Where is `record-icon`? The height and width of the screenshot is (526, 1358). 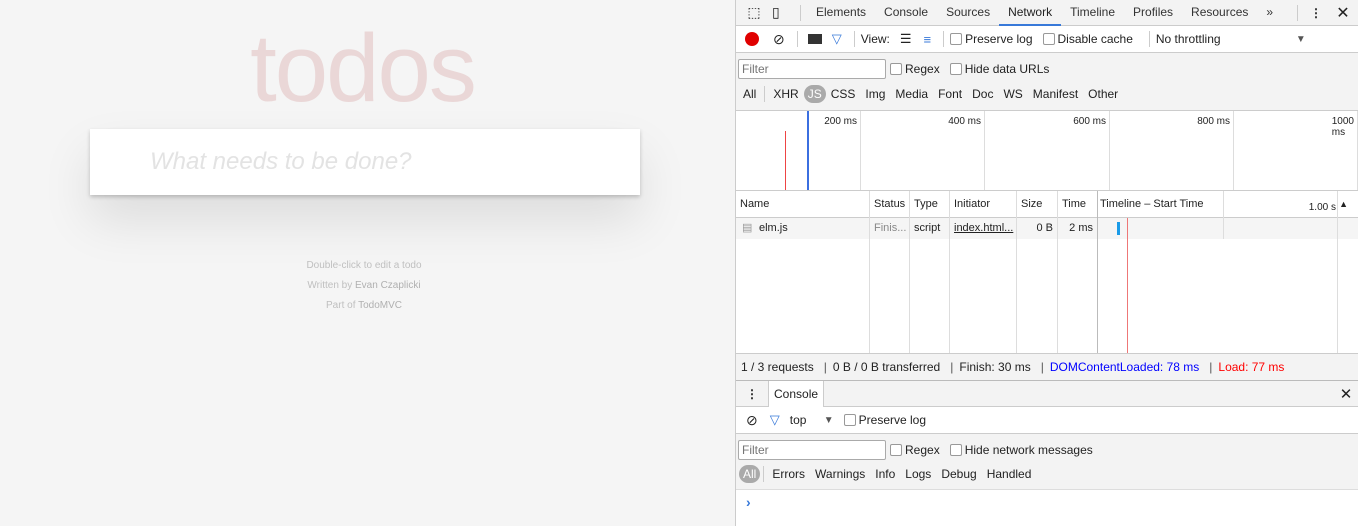 record-icon is located at coordinates (752, 39).